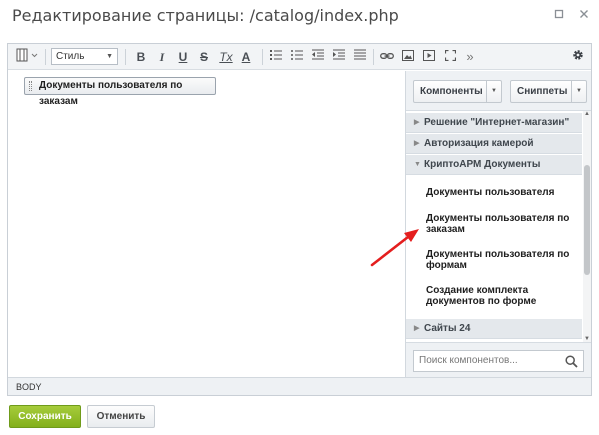  I want to click on save-button: Сохранить, so click(45, 416).